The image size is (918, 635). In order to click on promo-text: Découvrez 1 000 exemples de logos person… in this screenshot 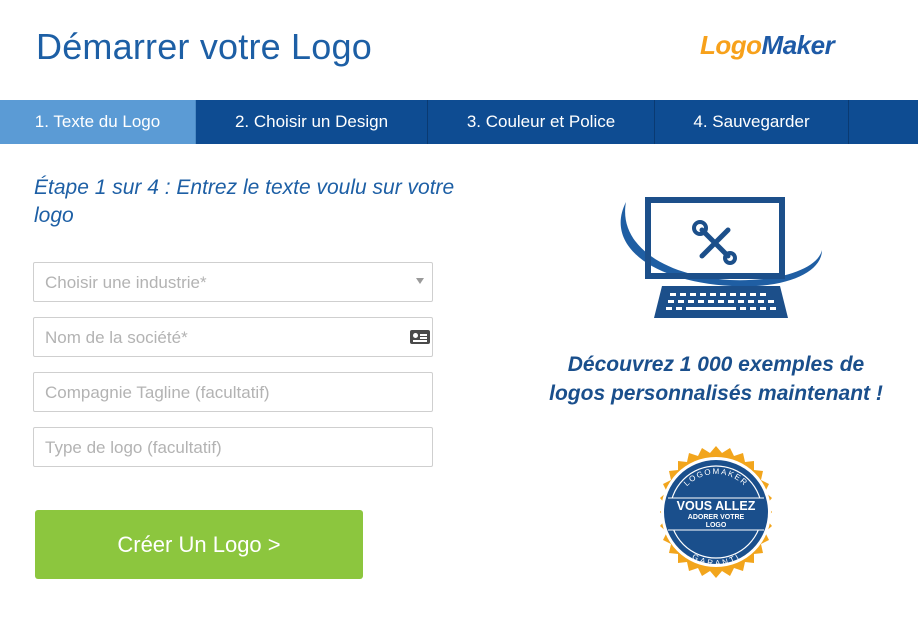, I will do `click(716, 379)`.